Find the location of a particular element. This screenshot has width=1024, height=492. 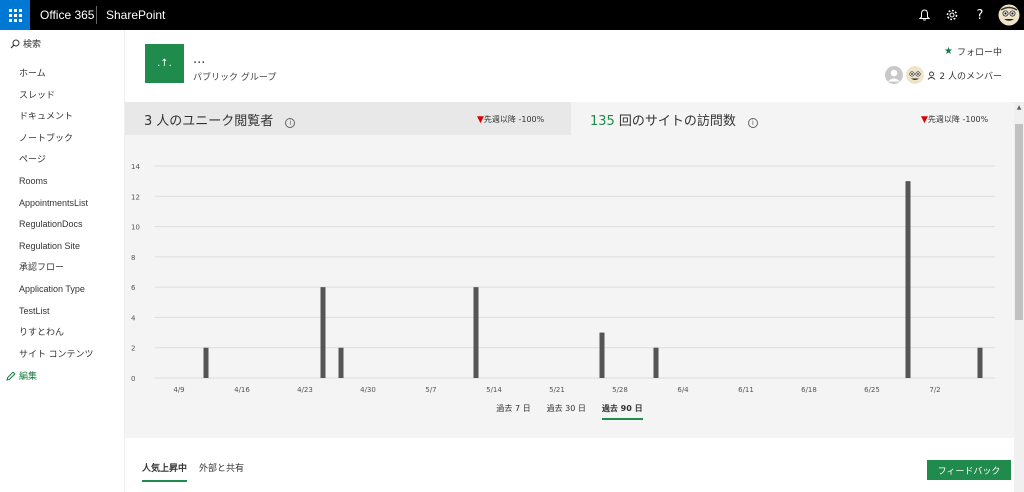

x-tick-label: 6/11 is located at coordinates (746, 390).